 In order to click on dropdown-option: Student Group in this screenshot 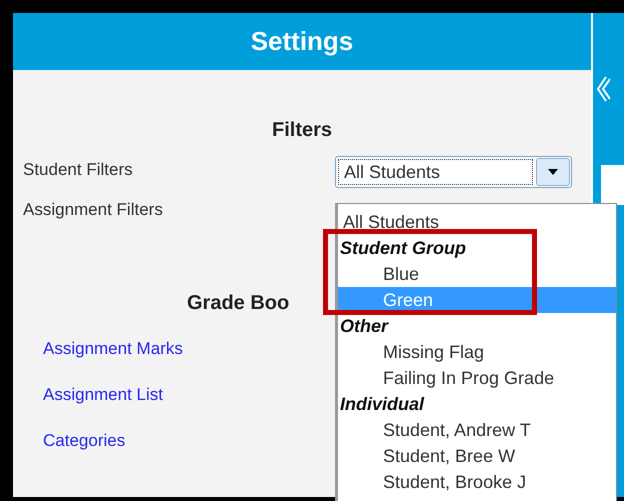, I will do `click(477, 248)`.